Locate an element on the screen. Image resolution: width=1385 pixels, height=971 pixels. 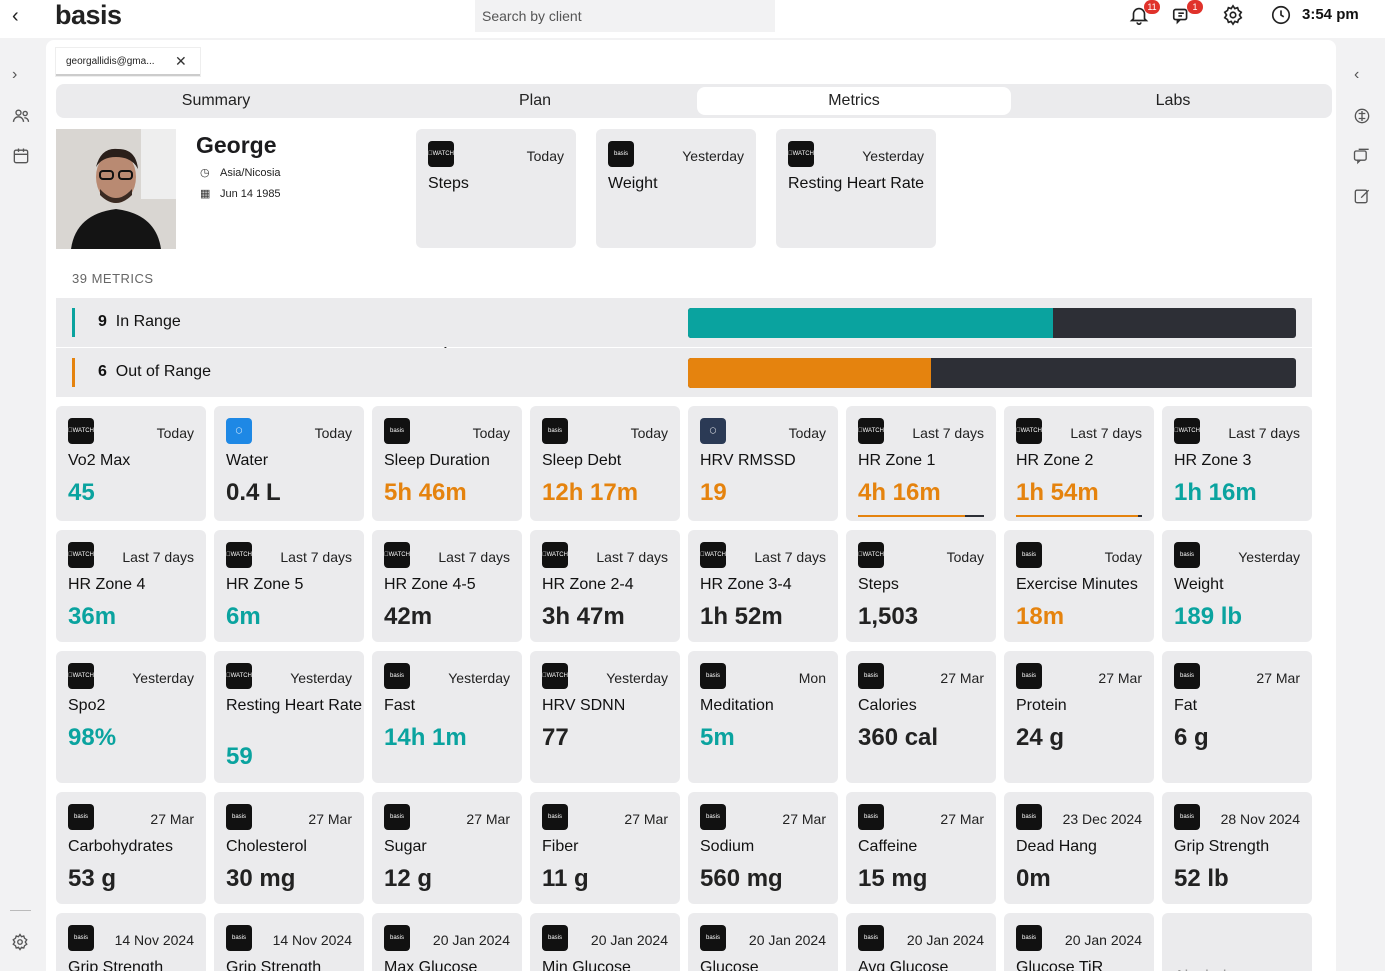
metric-card: ◯ Today Water 0.4 L is located at coordinates (289, 463).